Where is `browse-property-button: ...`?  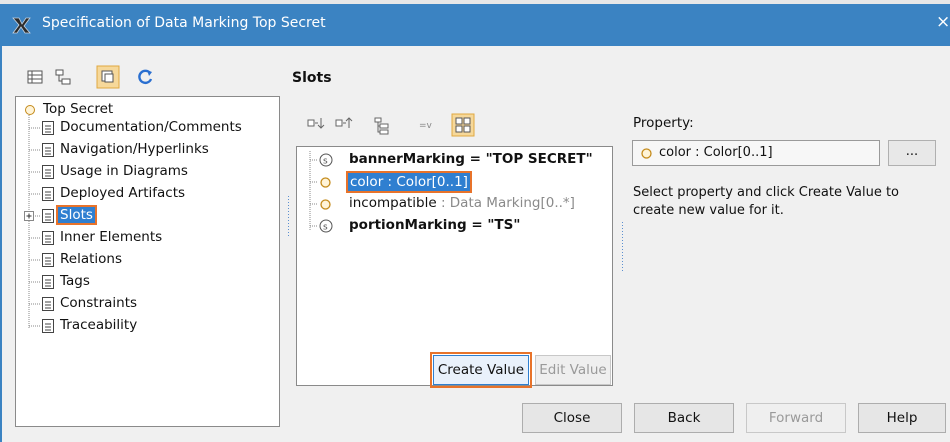 browse-property-button: ... is located at coordinates (912, 153).